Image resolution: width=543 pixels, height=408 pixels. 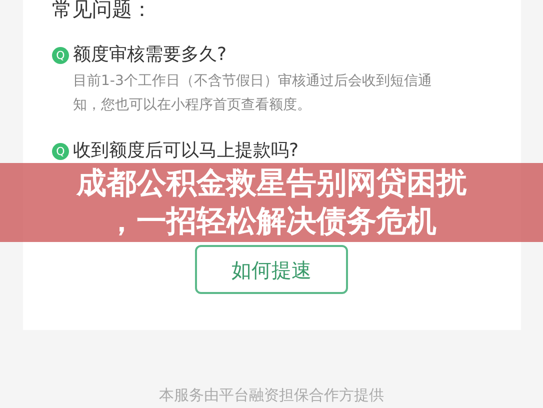 I want to click on footer-text: 本服务由平台融资担保合作方提供, so click(x=271, y=395).